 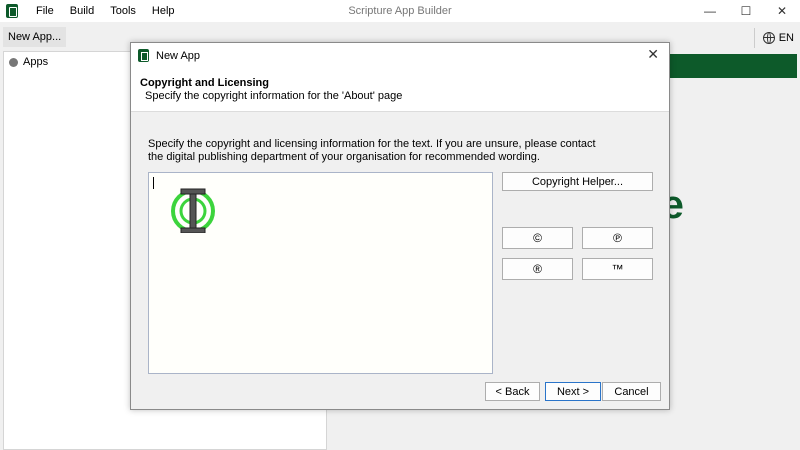 I want to click on back-button: < Back, so click(x=512, y=391).